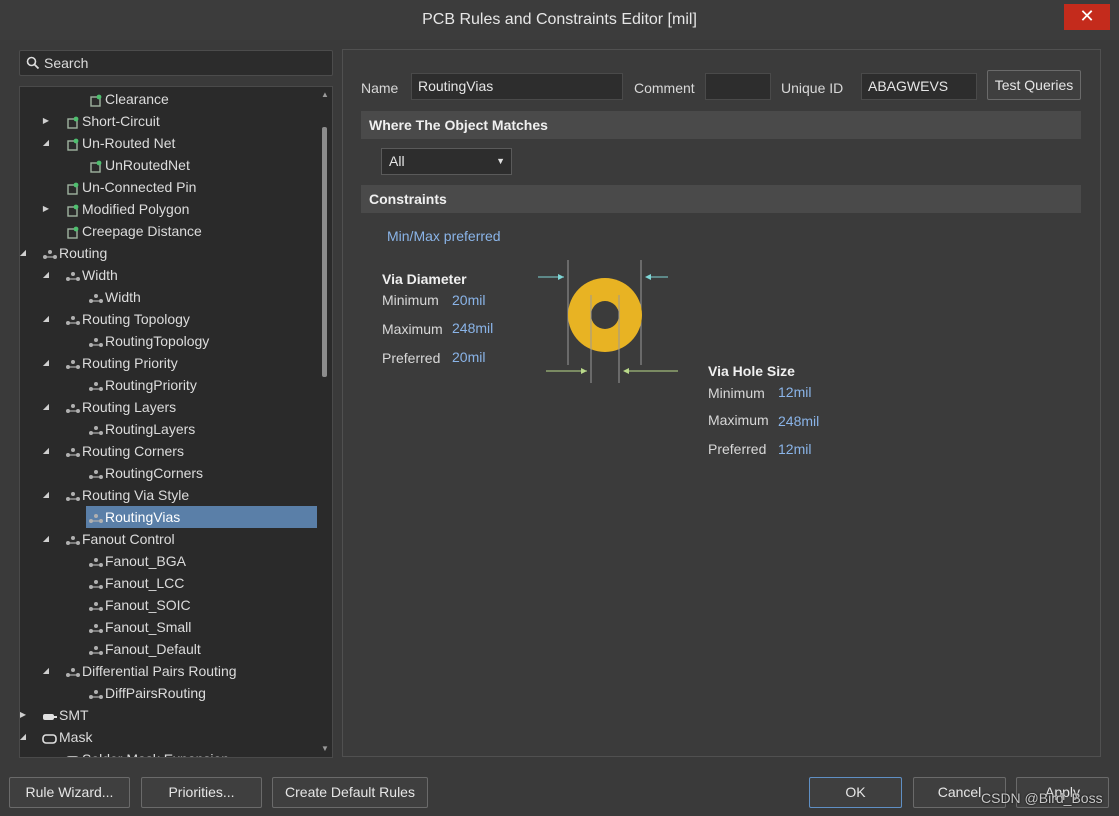  I want to click on tree-item: ◢ Differential Pairs Routing, so click(169, 671).